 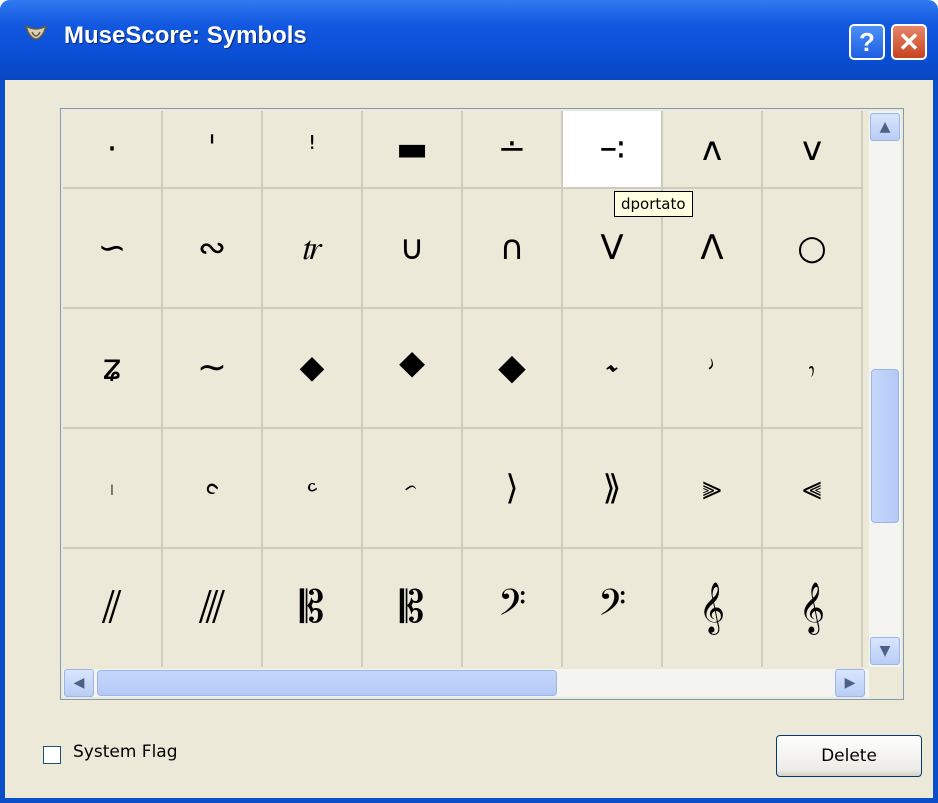 I want to click on symbol-glyph: ∼, so click(x=212, y=367).